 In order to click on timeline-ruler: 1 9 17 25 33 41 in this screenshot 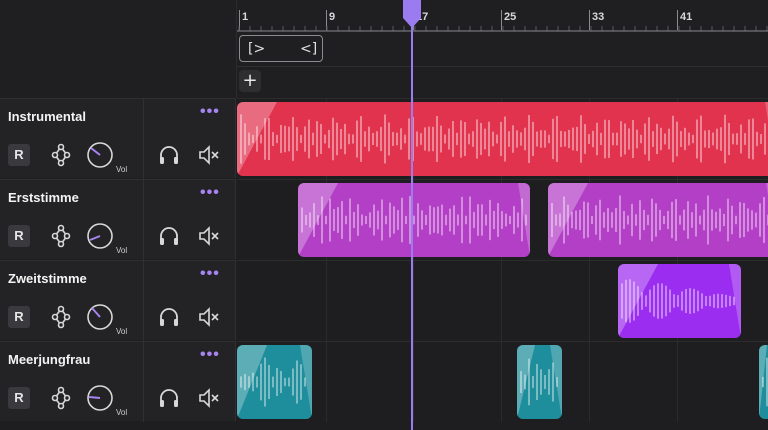, I will do `click(502, 16)`.